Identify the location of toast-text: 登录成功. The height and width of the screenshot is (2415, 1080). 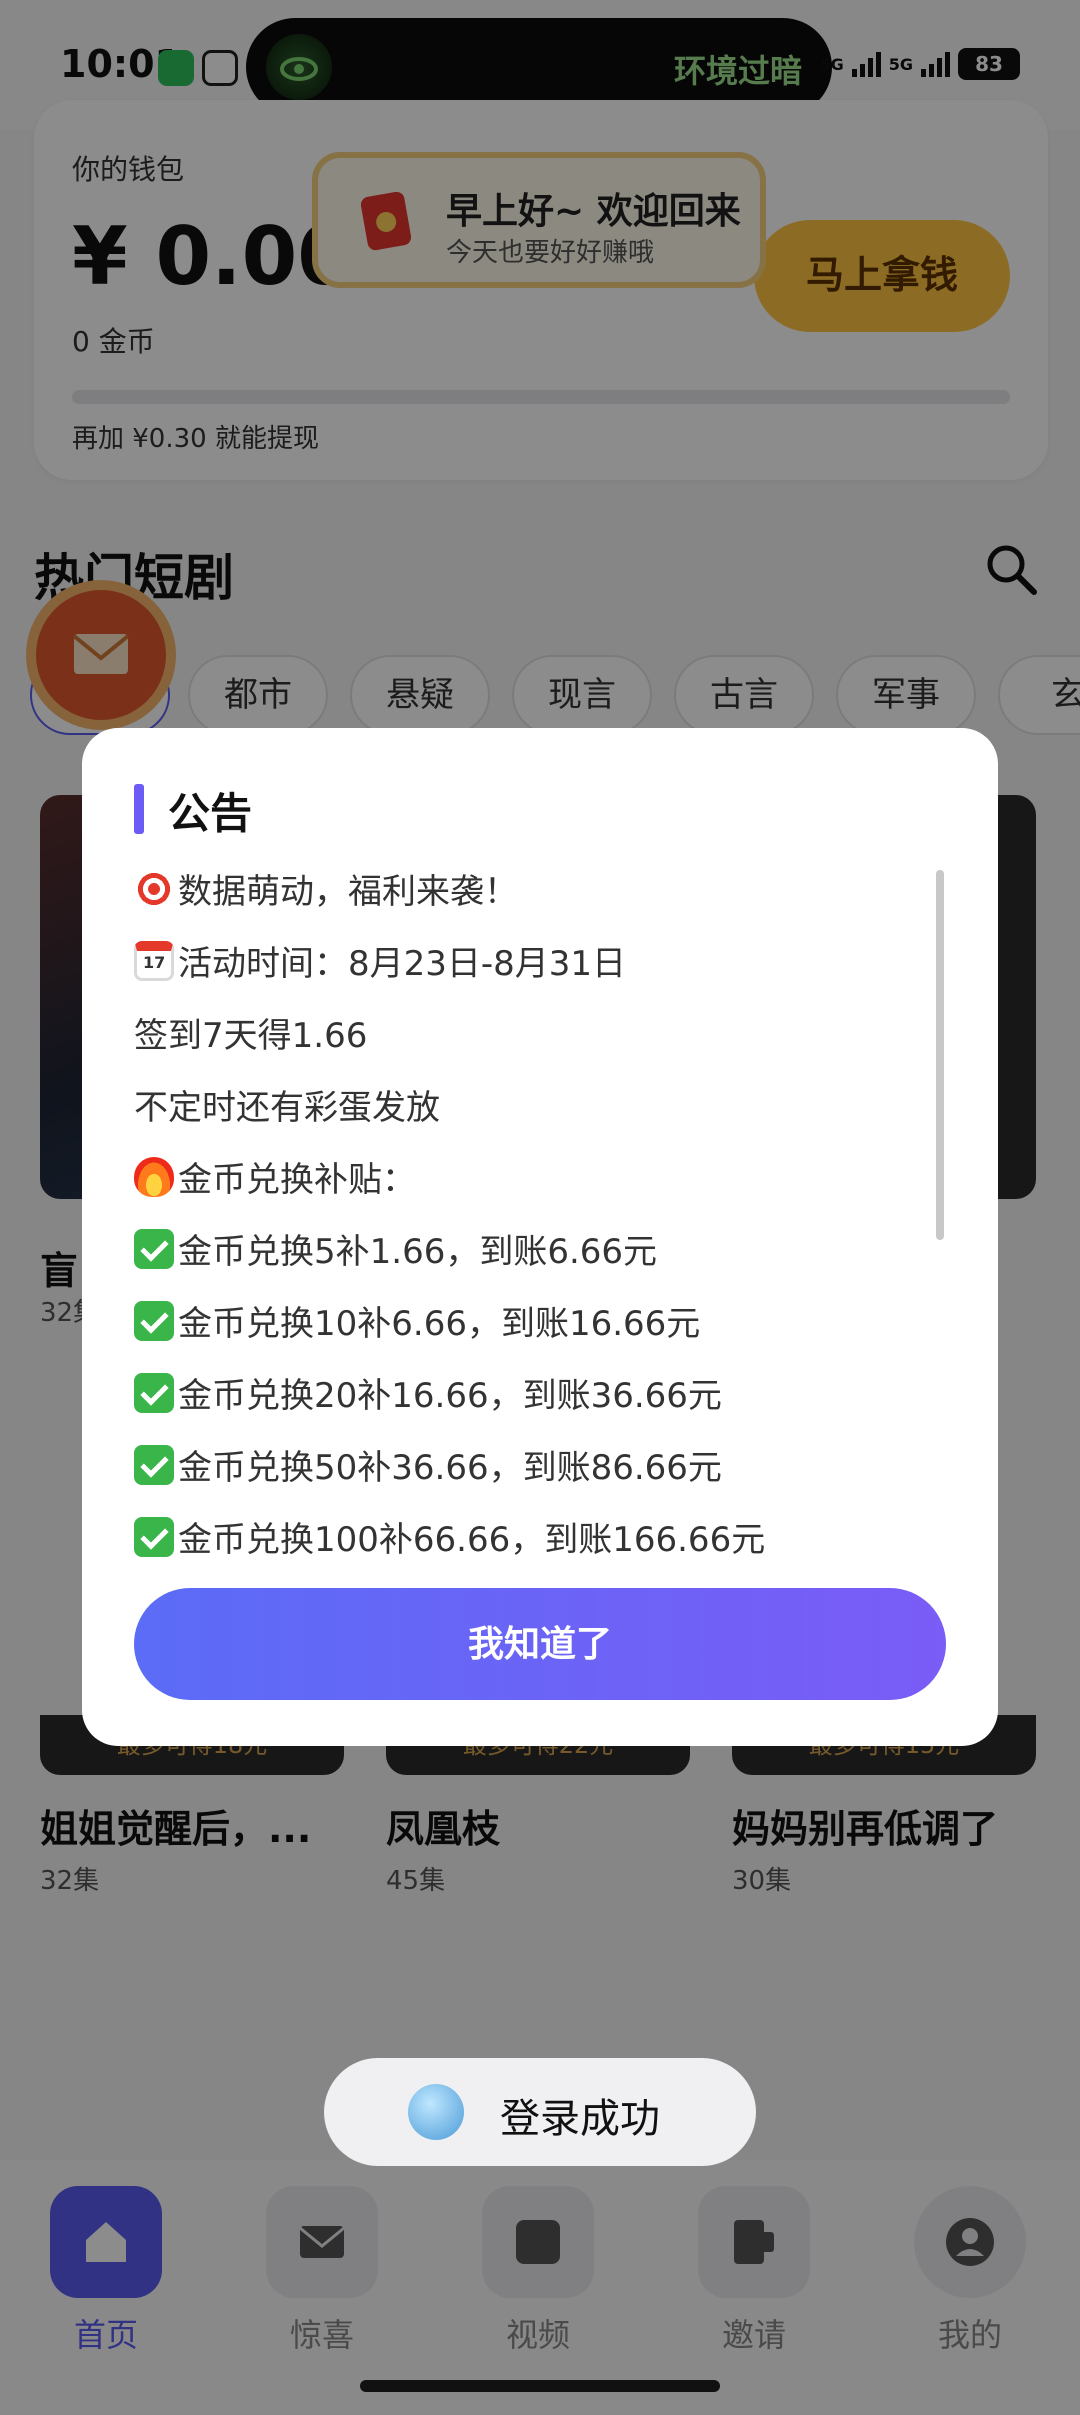
(580, 2119).